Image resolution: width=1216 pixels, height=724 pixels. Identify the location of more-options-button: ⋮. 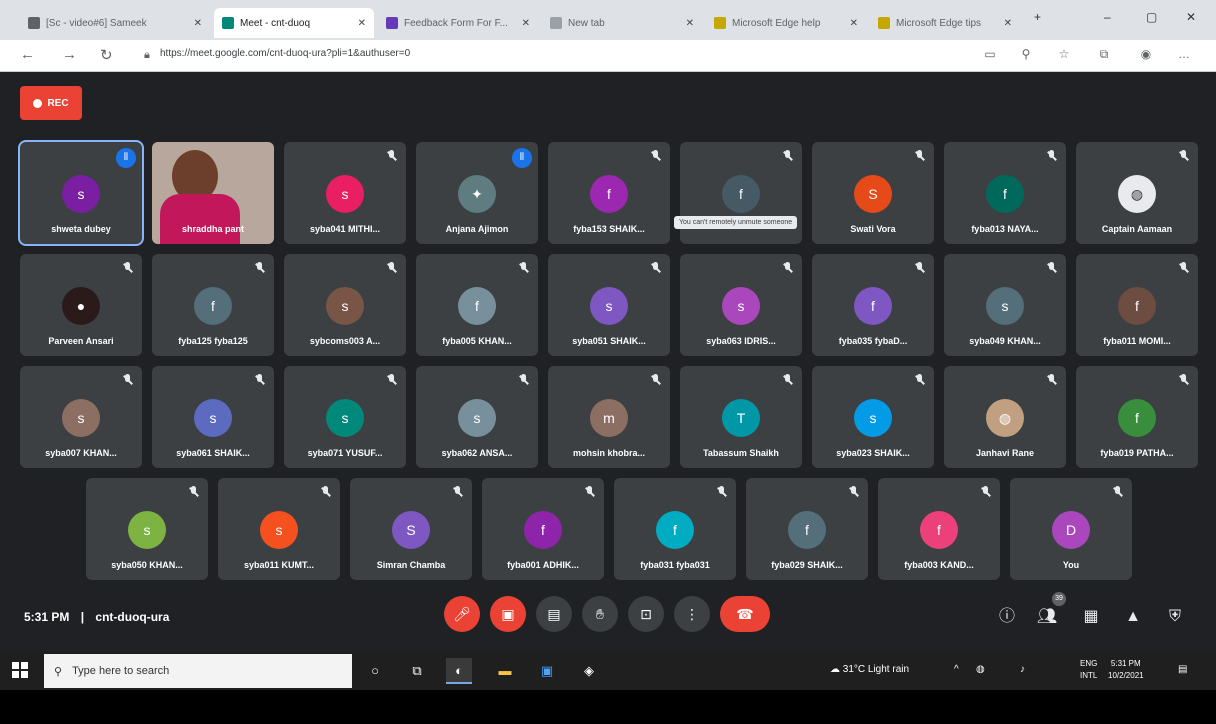
(692, 614).